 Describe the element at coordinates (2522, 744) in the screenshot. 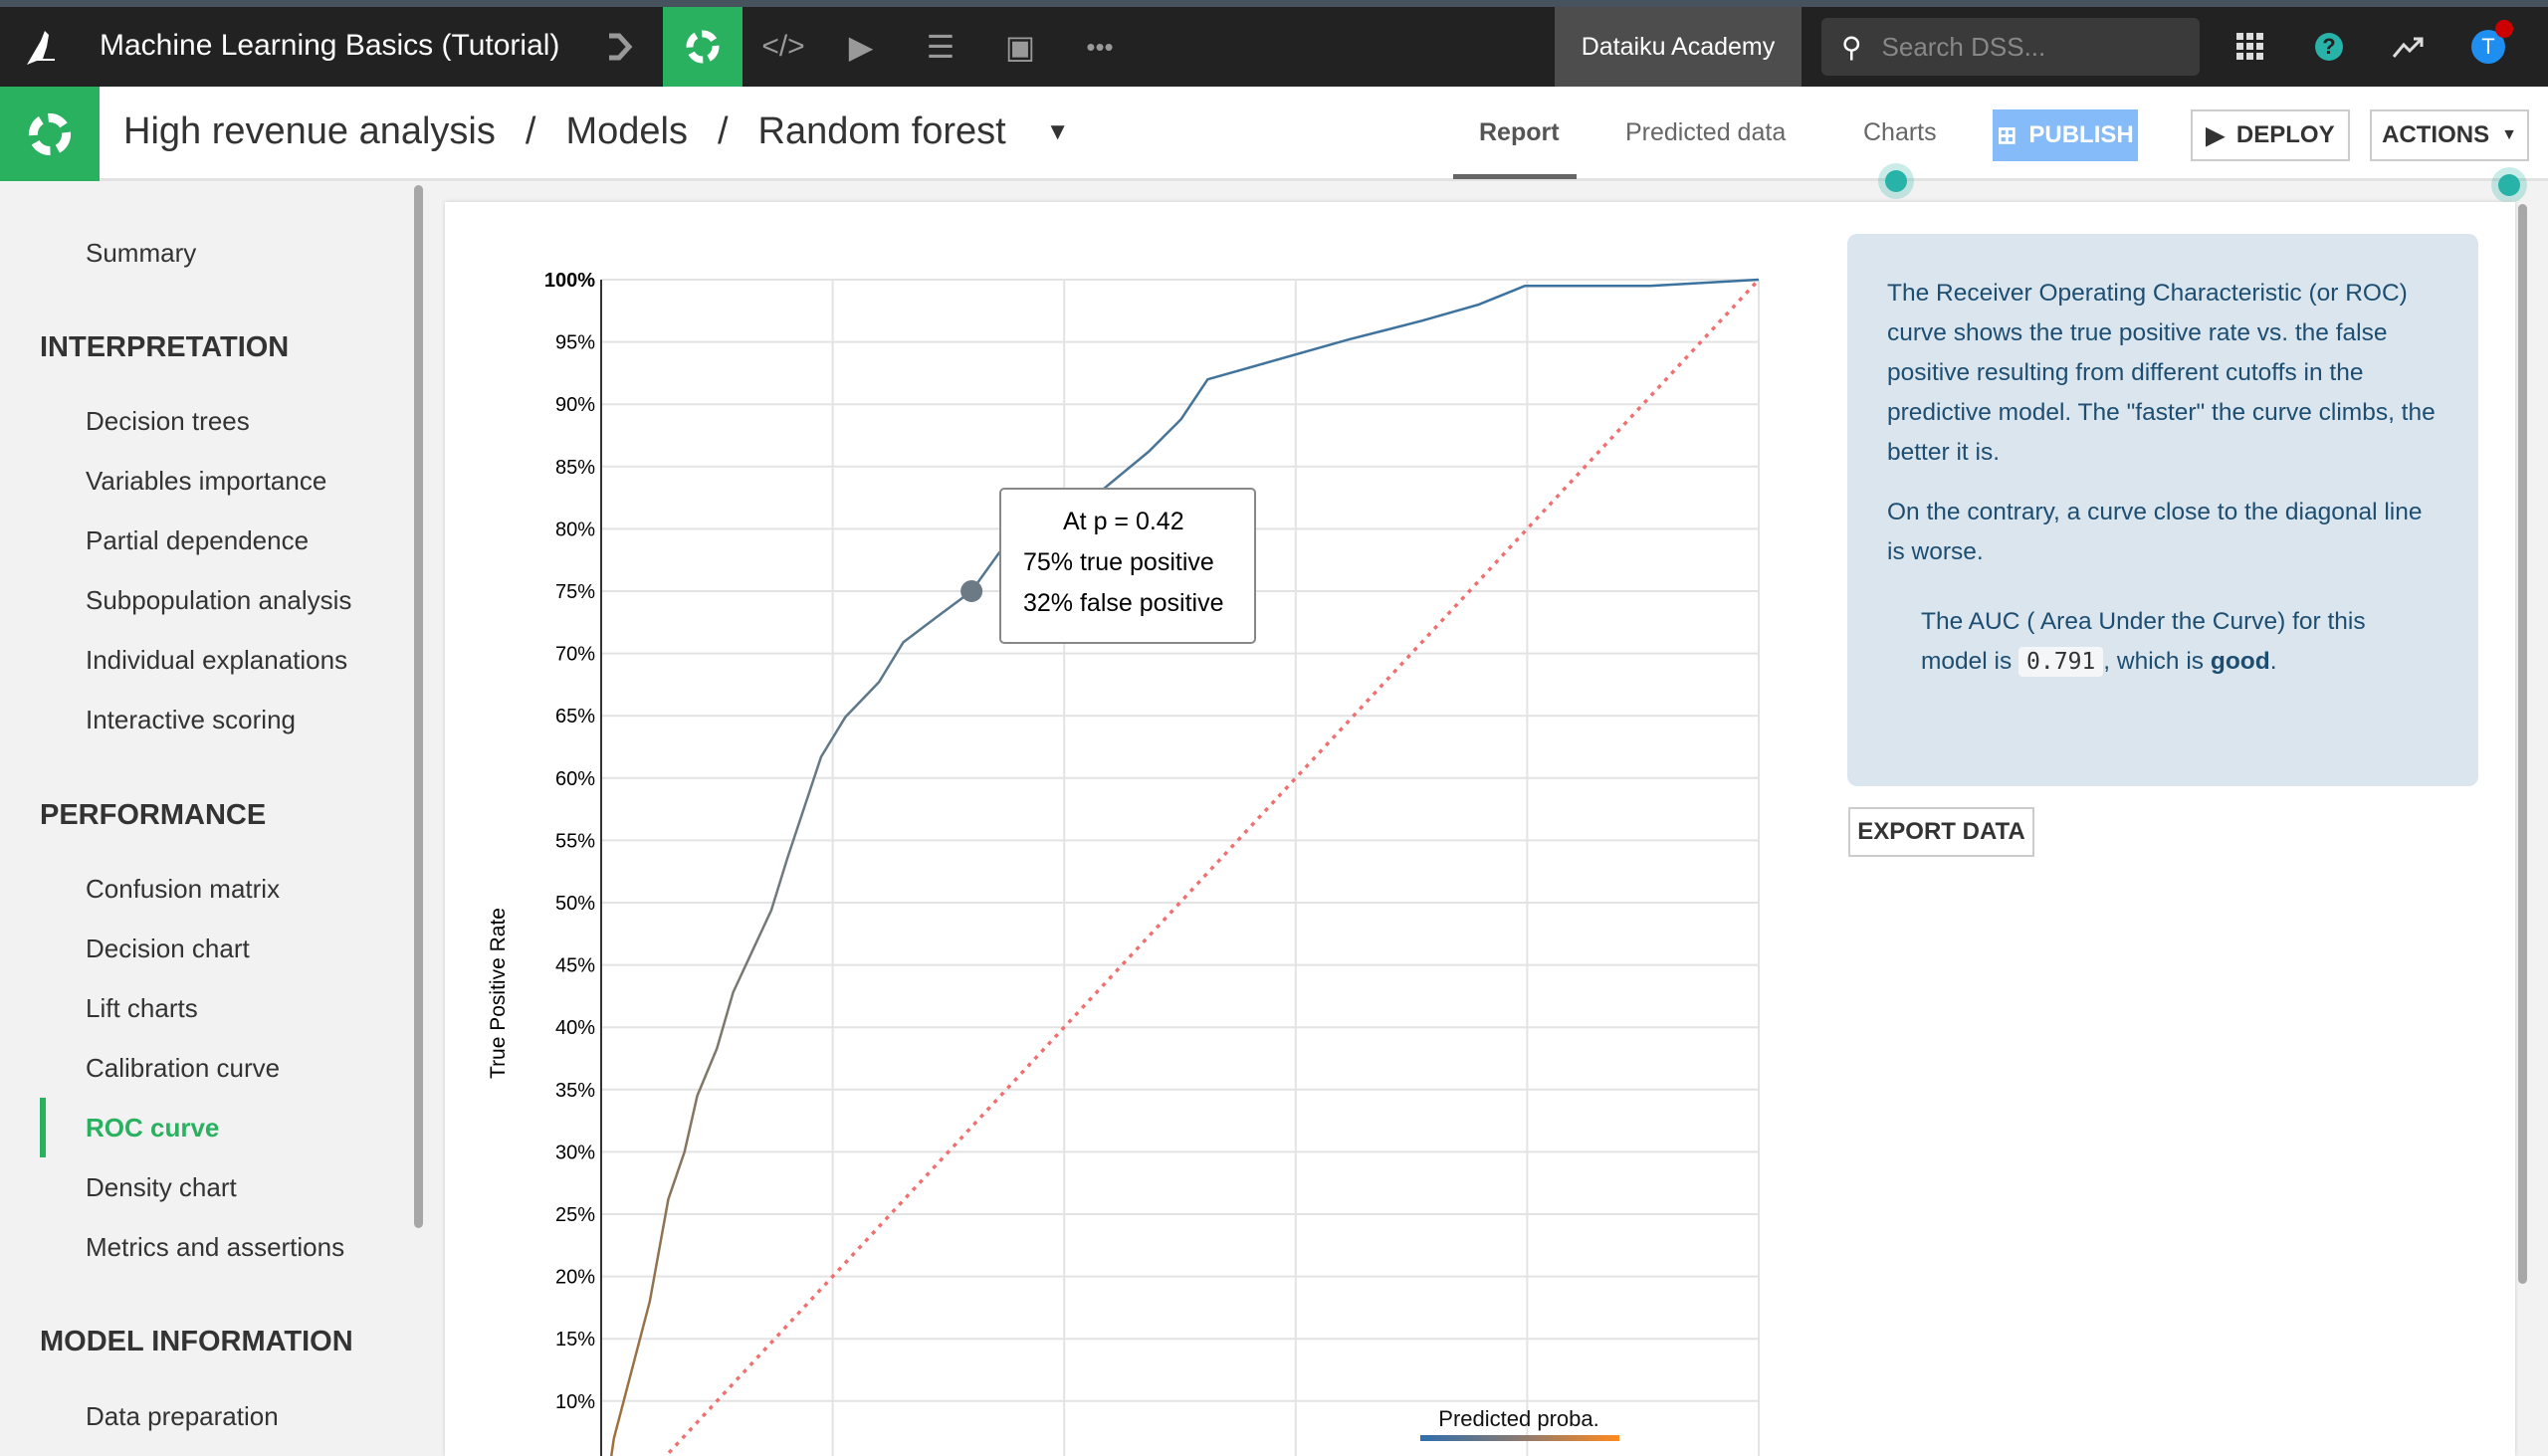

I see `main-scrollbar` at that location.